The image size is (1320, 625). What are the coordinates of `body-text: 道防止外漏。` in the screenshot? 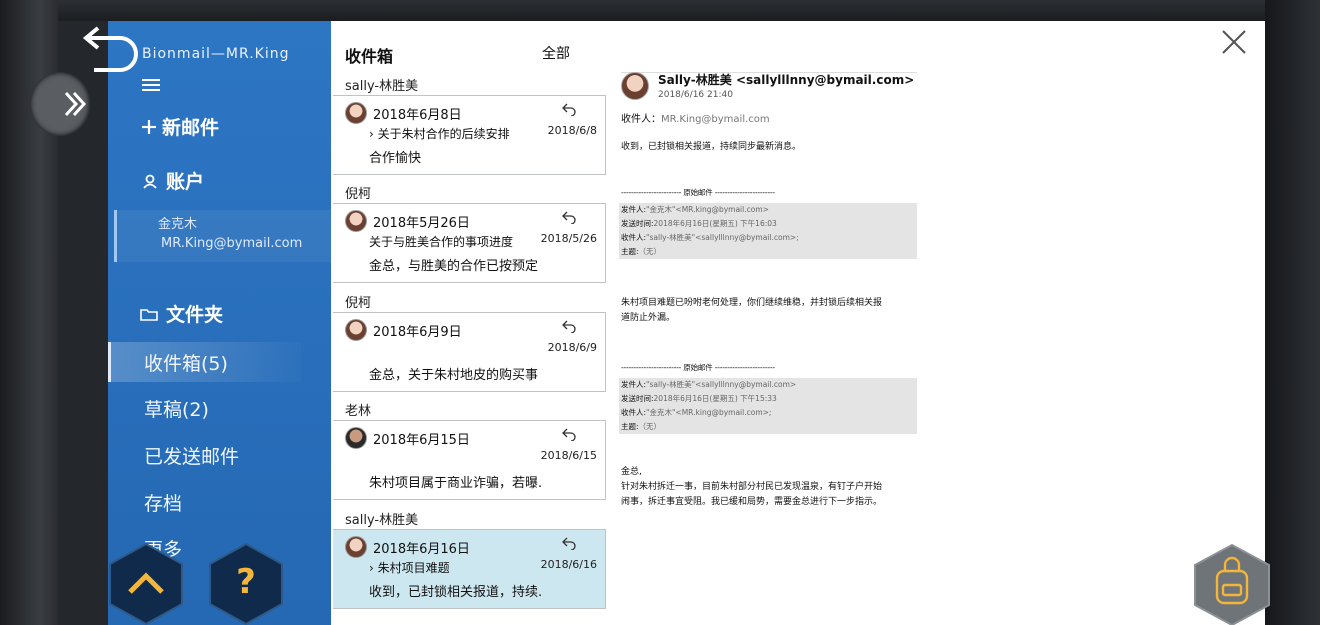 It's located at (648, 318).